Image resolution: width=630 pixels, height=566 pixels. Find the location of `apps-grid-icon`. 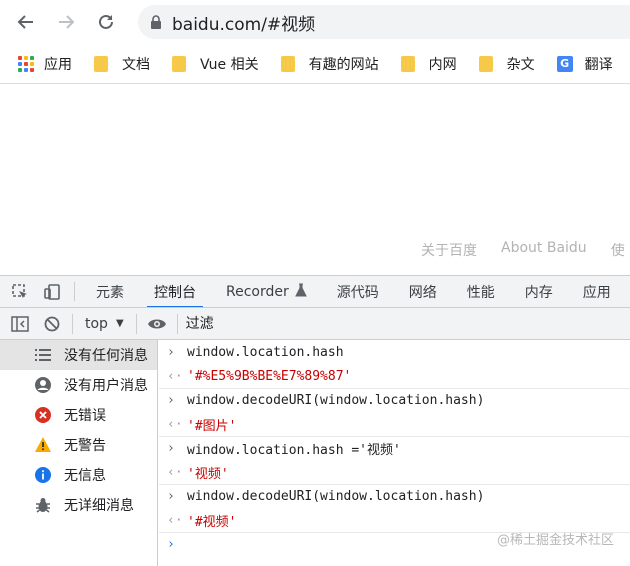

apps-grid-icon is located at coordinates (26, 63).